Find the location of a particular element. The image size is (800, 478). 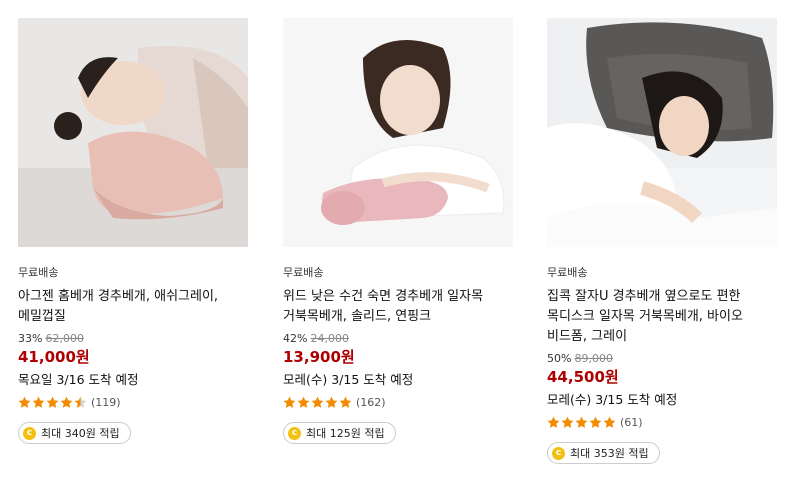

reward-text: 최대 353원 적립 is located at coordinates (609, 453).